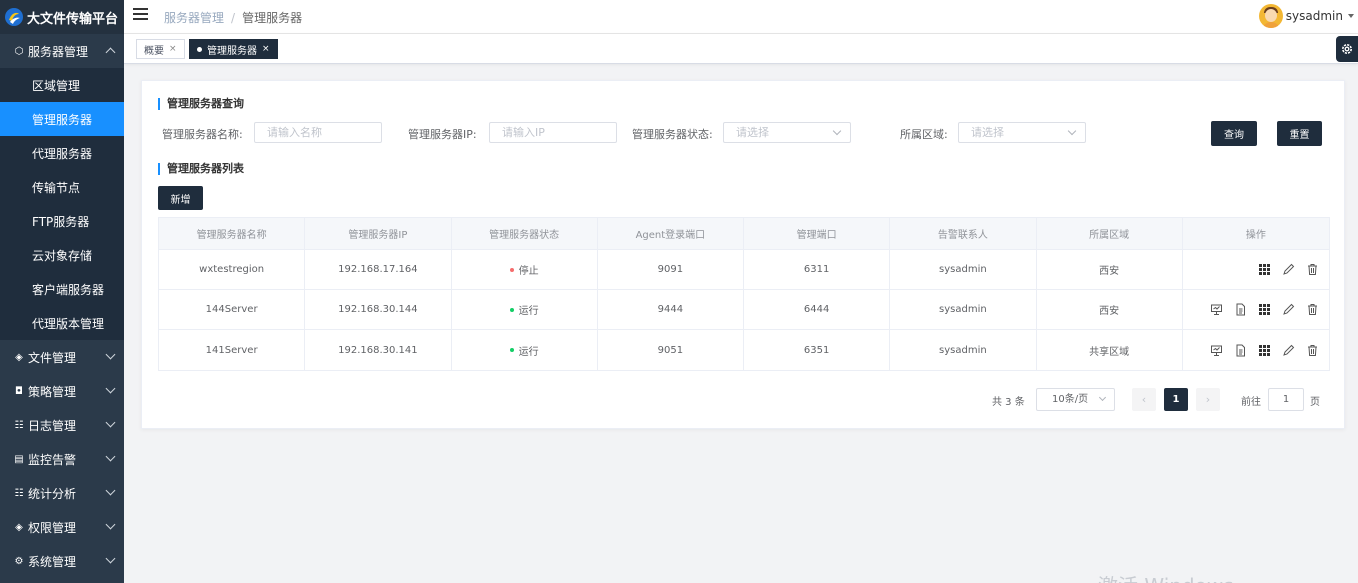  Describe the element at coordinates (1144, 399) in the screenshot. I see `prev-page-button: ‹` at that location.